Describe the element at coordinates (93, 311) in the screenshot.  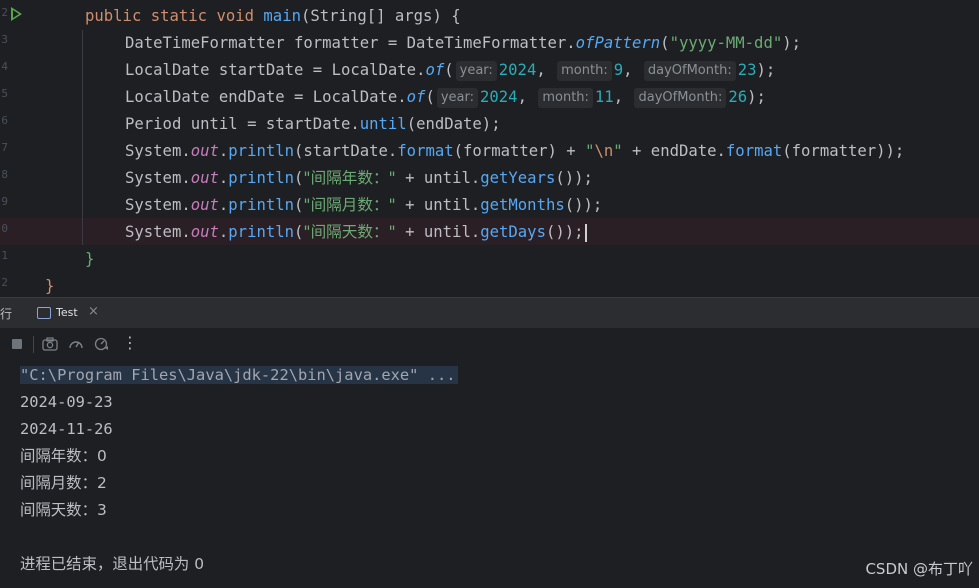
I see `close-icon: ×` at that location.